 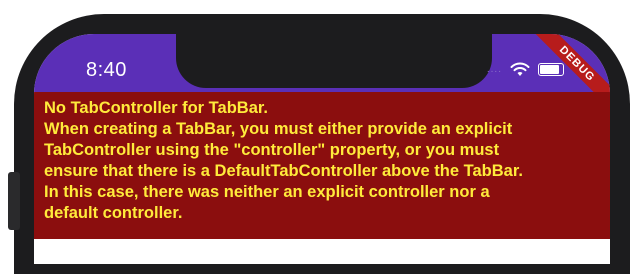 I want to click on wifi-icon, so click(x=520, y=69).